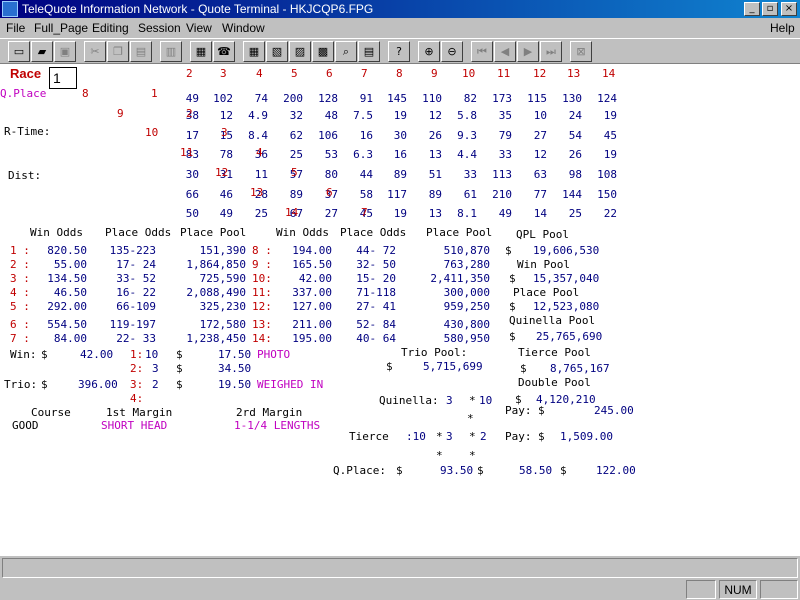 The height and width of the screenshot is (600, 800). What do you see at coordinates (376, 292) in the screenshot?
I see `place-odds-value: 71-118` at bounding box center [376, 292].